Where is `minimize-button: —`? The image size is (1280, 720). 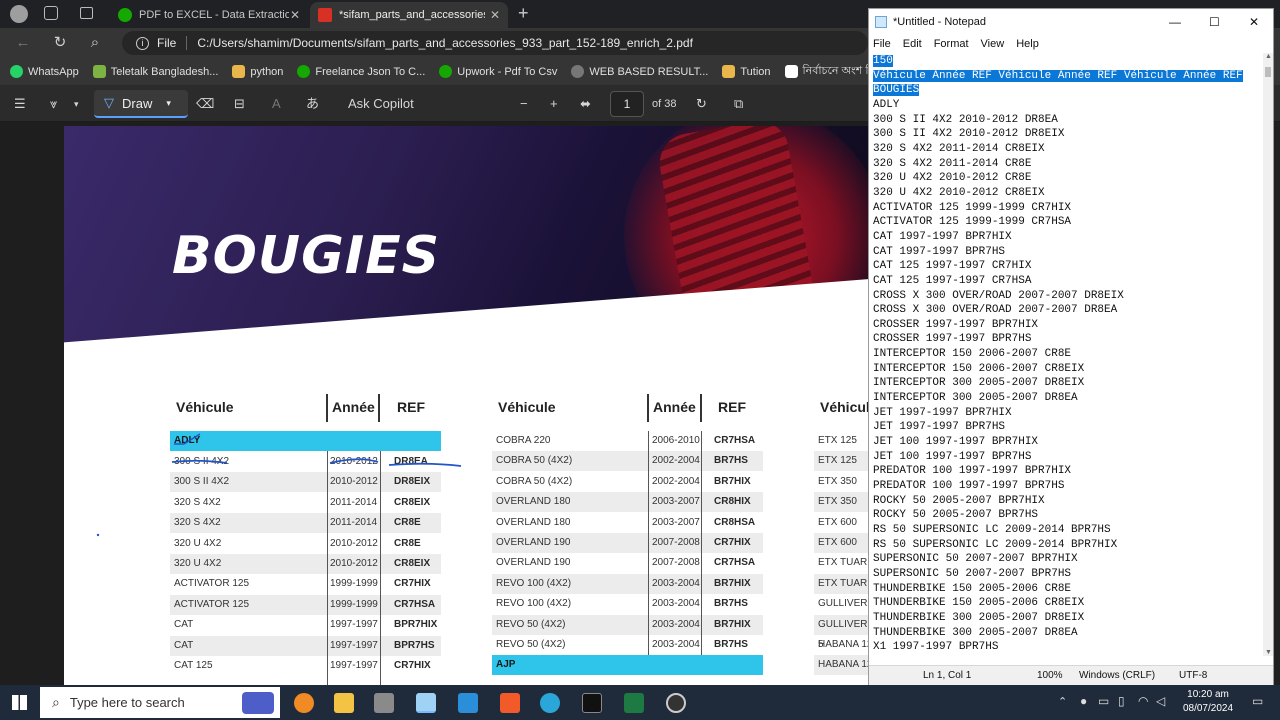
minimize-button: — is located at coordinates (1175, 22).